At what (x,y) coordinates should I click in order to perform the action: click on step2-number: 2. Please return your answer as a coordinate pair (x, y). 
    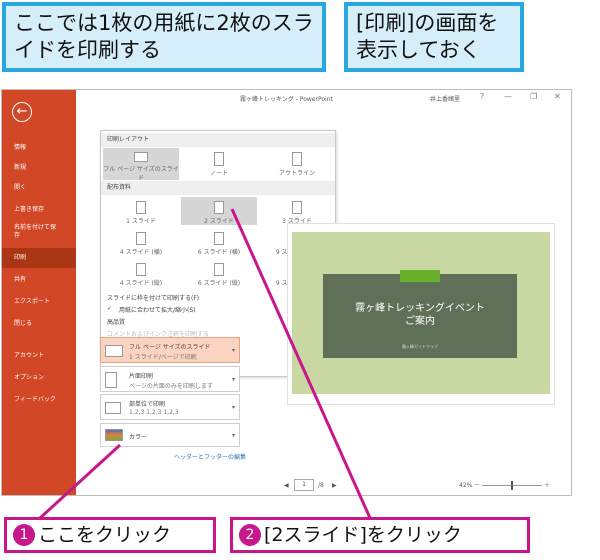
    Looking at the image, I should click on (250, 535).